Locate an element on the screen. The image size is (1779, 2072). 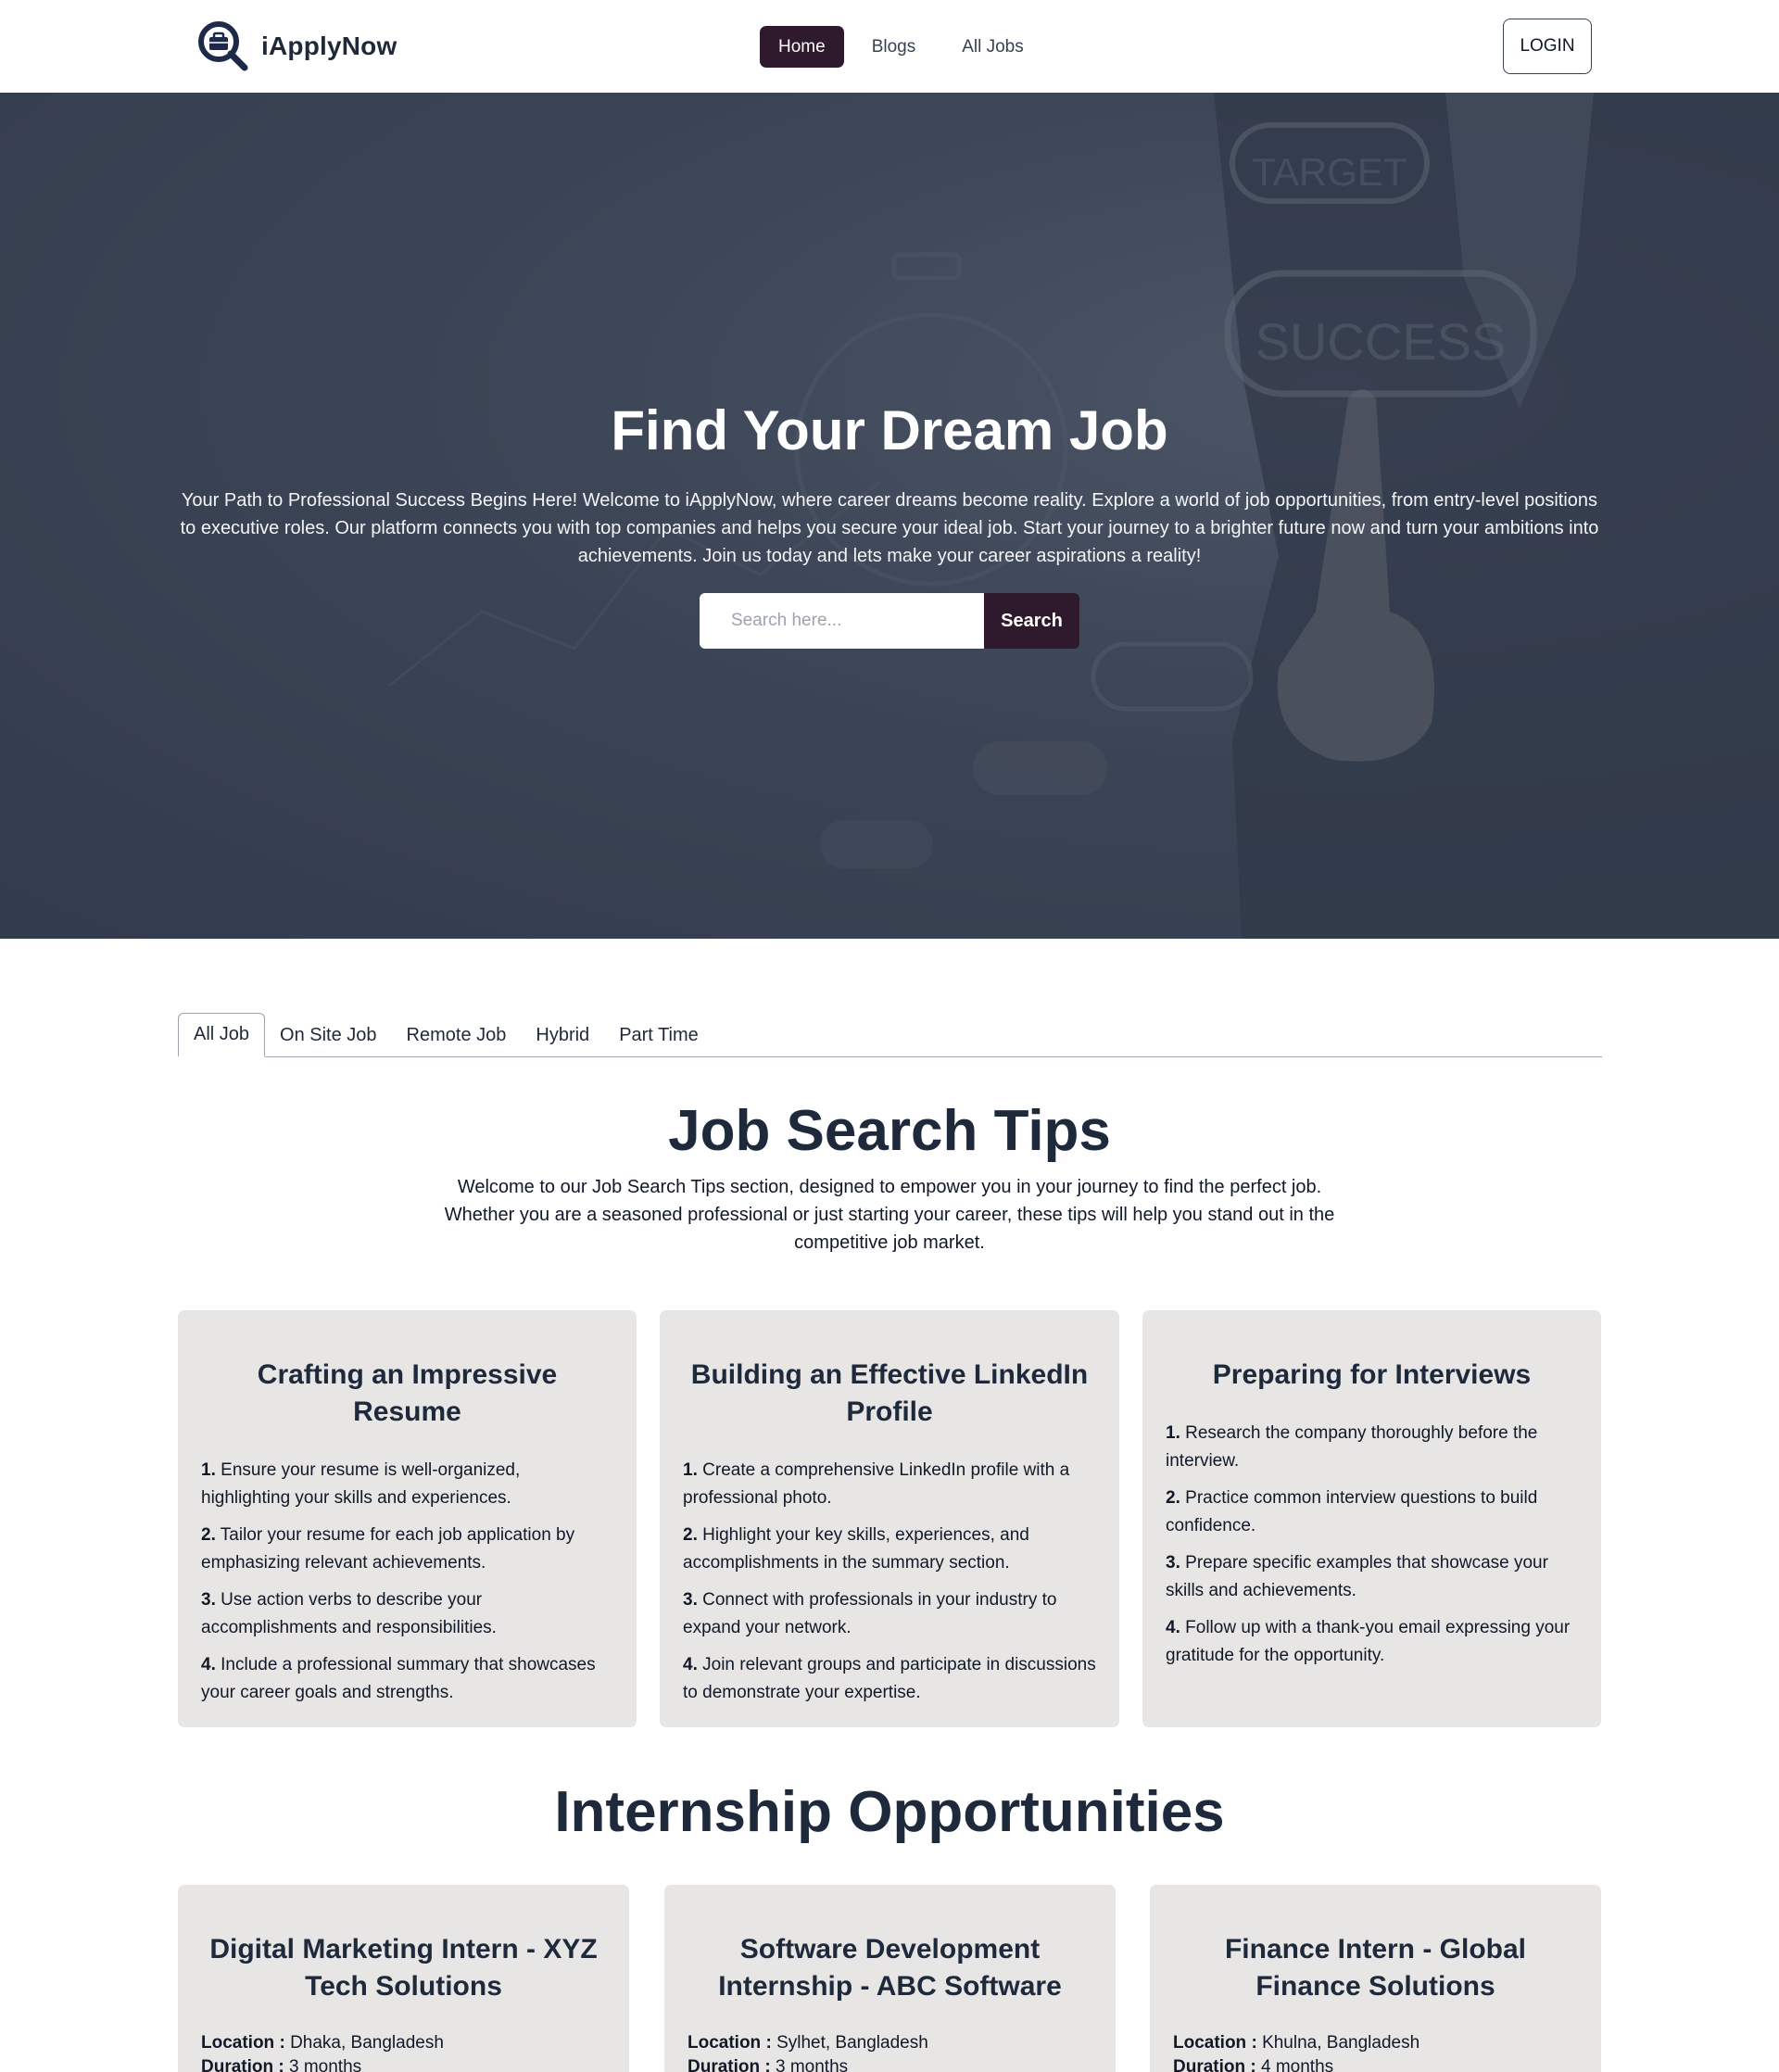
navbar: iApplyNow Home Blogs All Jobs LOGIN is located at coordinates (889, 46).